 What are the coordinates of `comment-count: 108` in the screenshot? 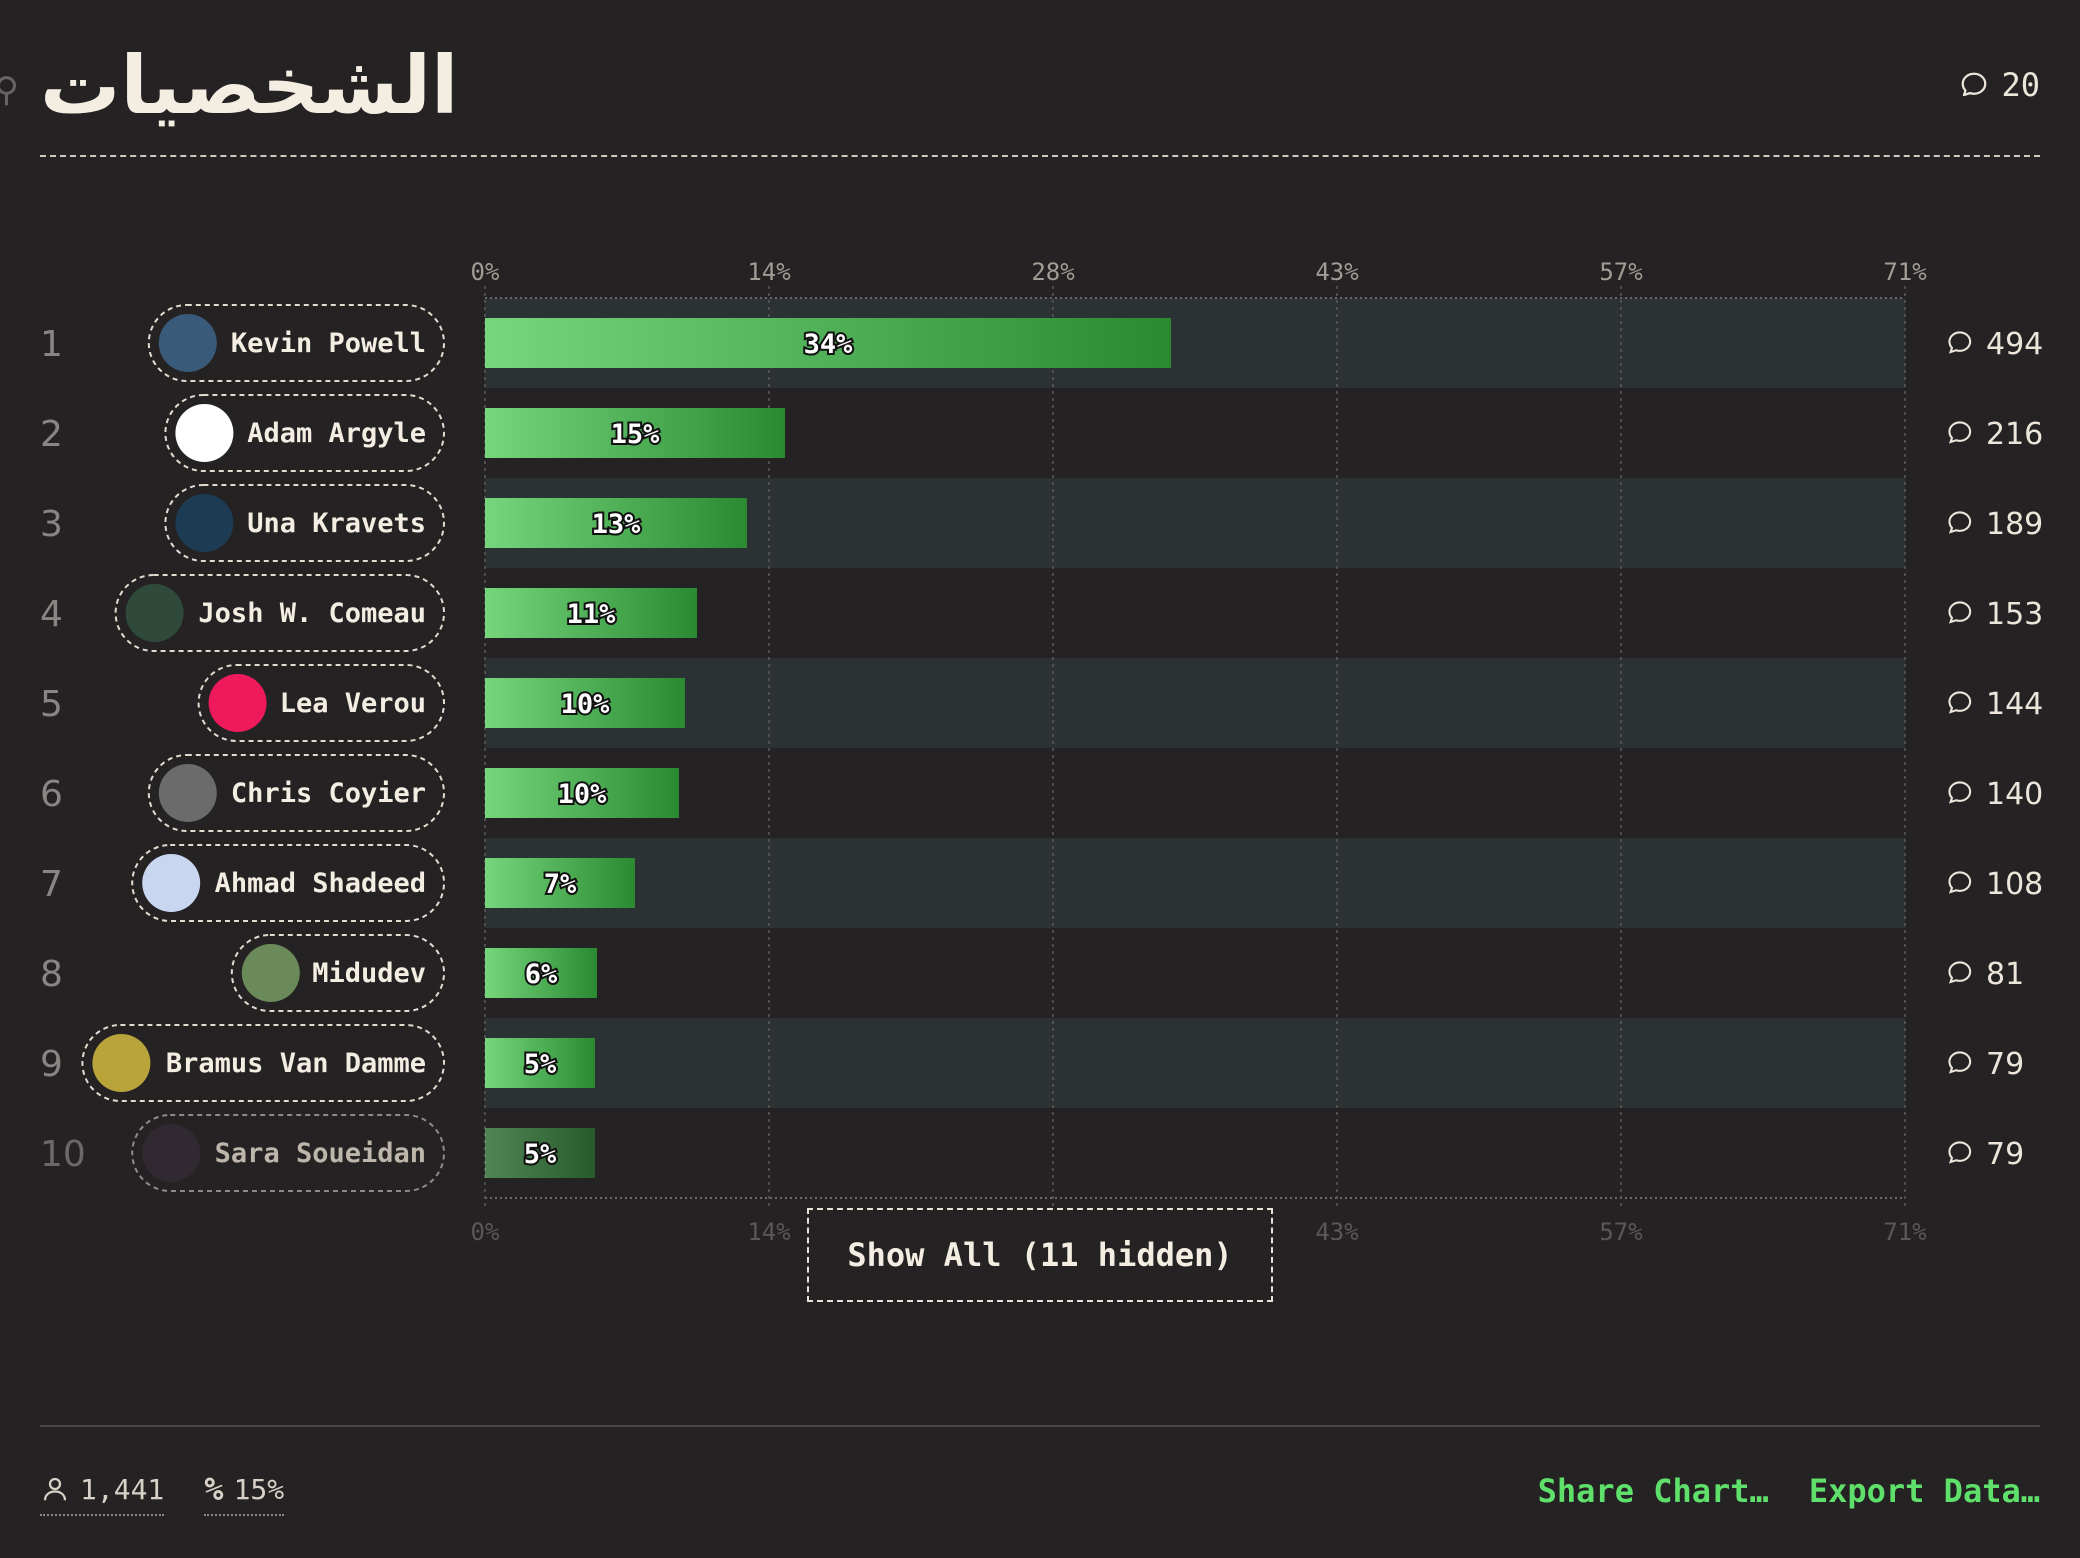 It's located at (2014, 884).